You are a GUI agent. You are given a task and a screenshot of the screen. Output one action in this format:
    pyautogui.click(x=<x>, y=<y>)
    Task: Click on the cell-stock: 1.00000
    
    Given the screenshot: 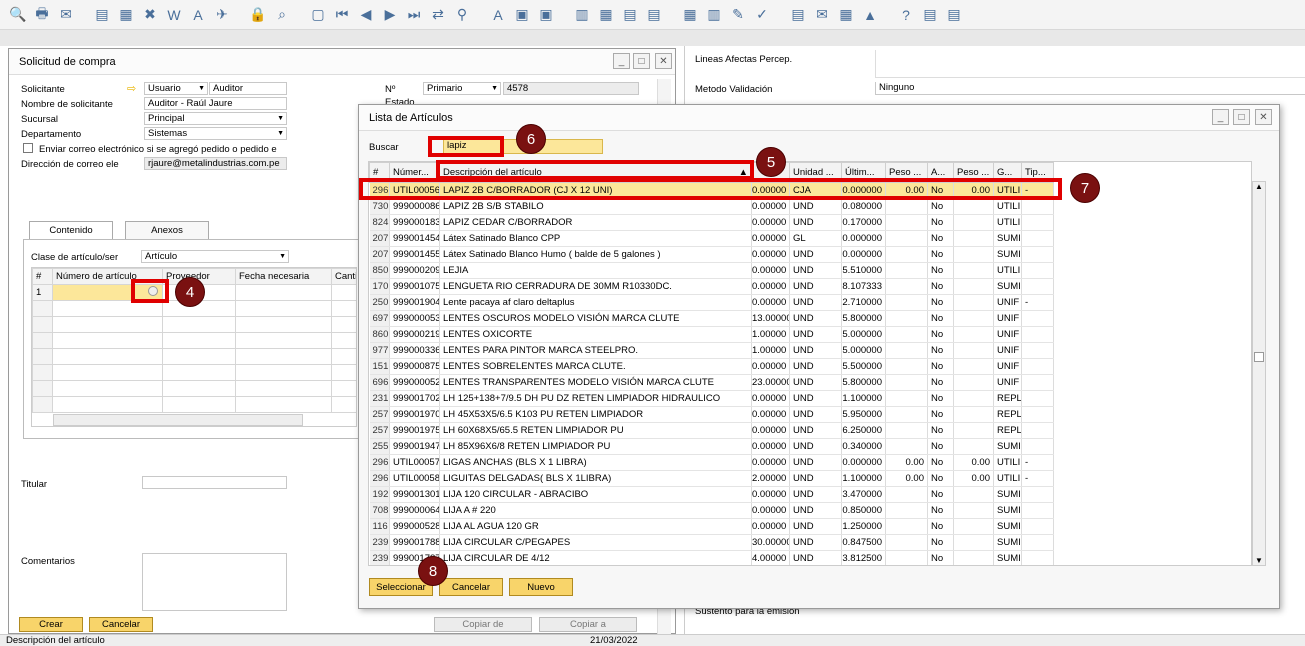 What is the action you would take?
    pyautogui.click(x=770, y=334)
    